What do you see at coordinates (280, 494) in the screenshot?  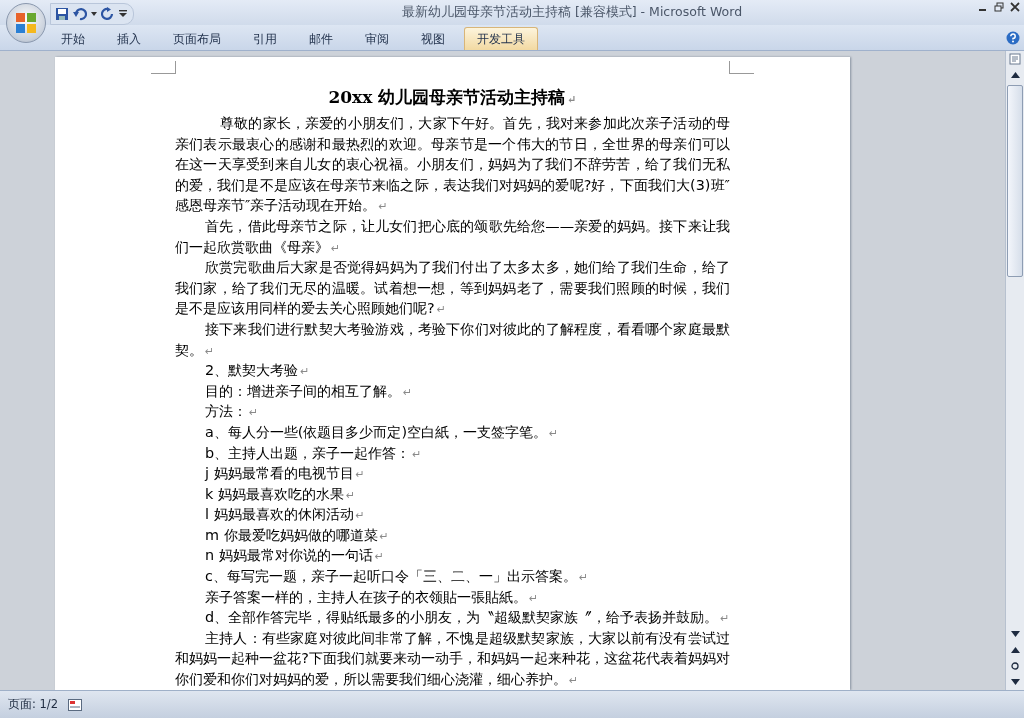 I see `list-line: k 妈妈最喜欢吃的水果↵` at bounding box center [280, 494].